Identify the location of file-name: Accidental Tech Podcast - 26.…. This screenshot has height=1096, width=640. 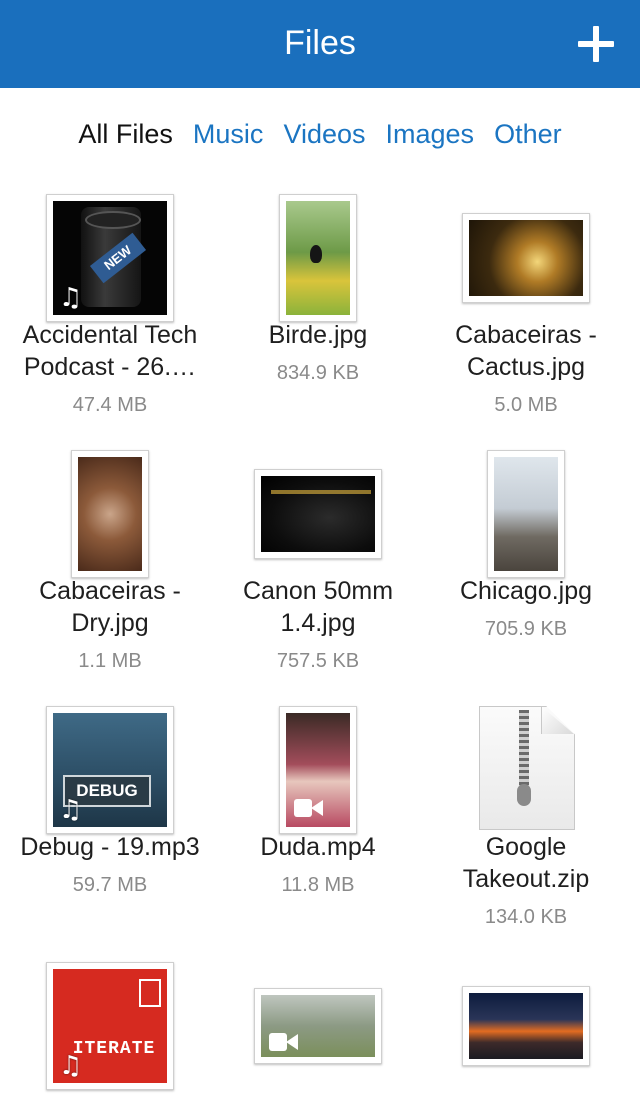
(110, 351).